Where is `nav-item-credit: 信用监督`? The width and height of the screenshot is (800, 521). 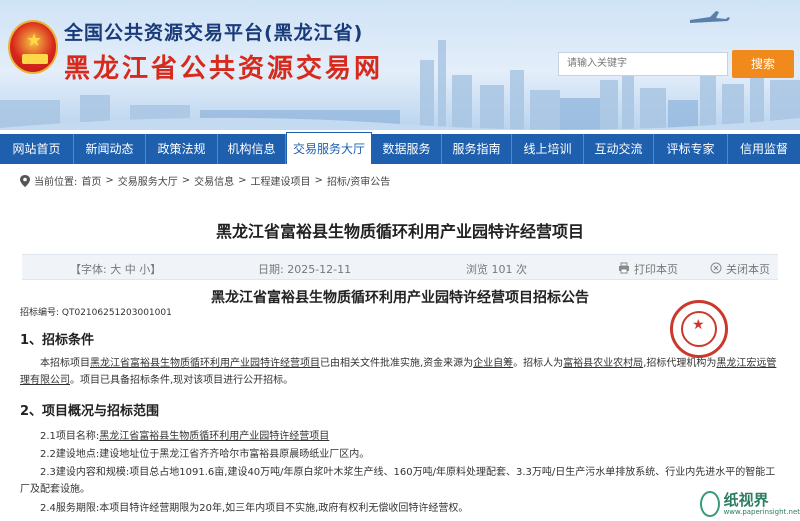
nav-item-credit: 信用监督 is located at coordinates (764, 149).